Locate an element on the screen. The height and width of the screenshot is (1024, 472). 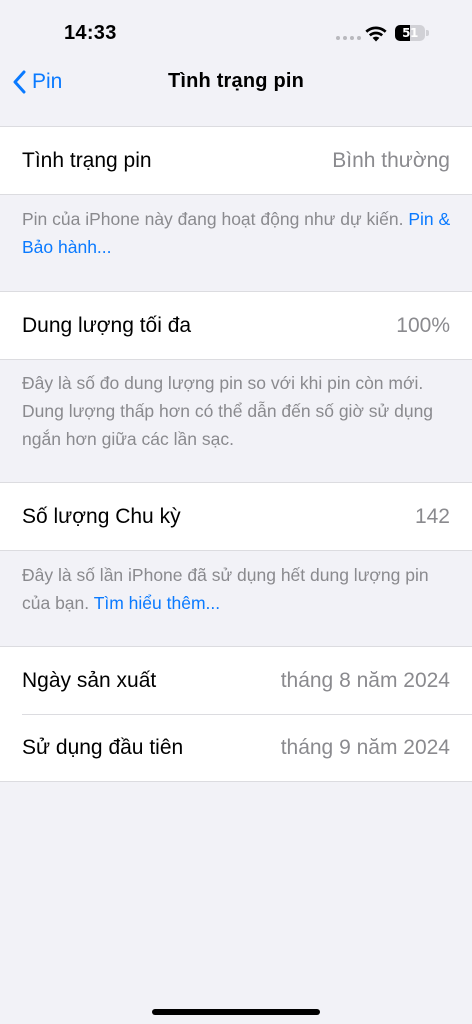
page-title: Tình trạng pin is located at coordinates (236, 81).